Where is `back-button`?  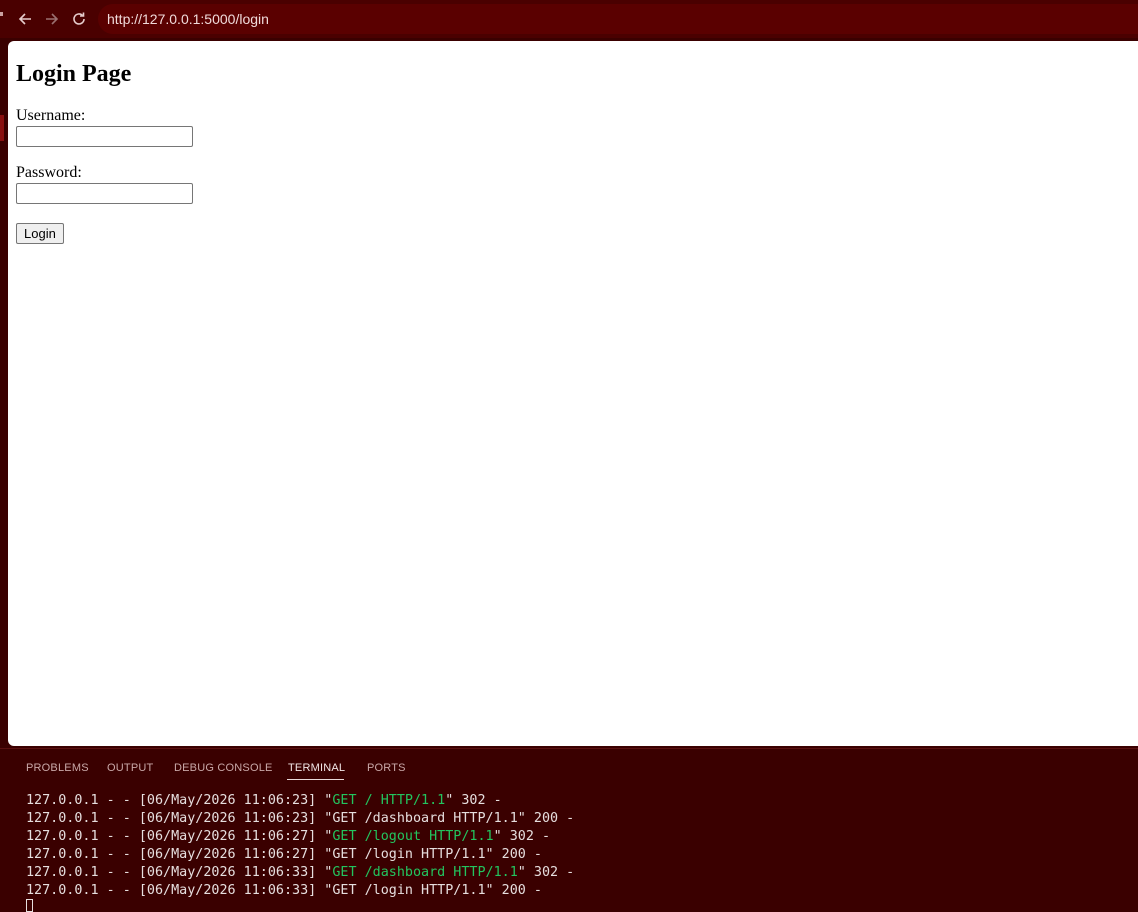 back-button is located at coordinates (25, 19).